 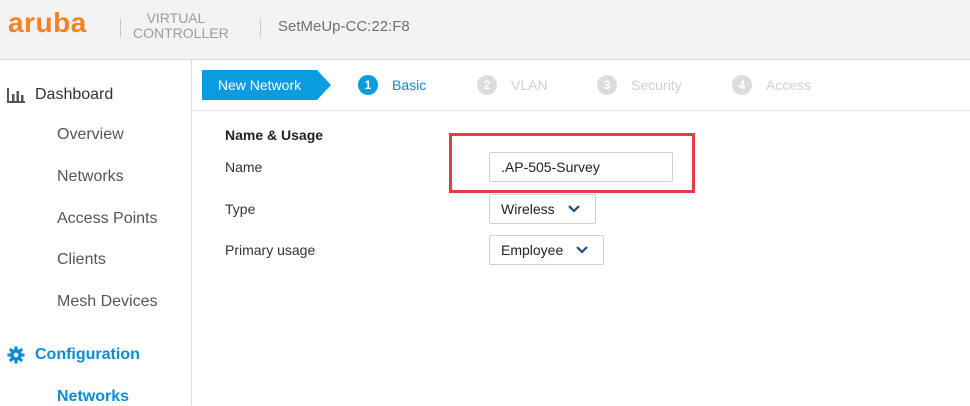 What do you see at coordinates (528, 209) in the screenshot?
I see `type-select-value: Wireless` at bounding box center [528, 209].